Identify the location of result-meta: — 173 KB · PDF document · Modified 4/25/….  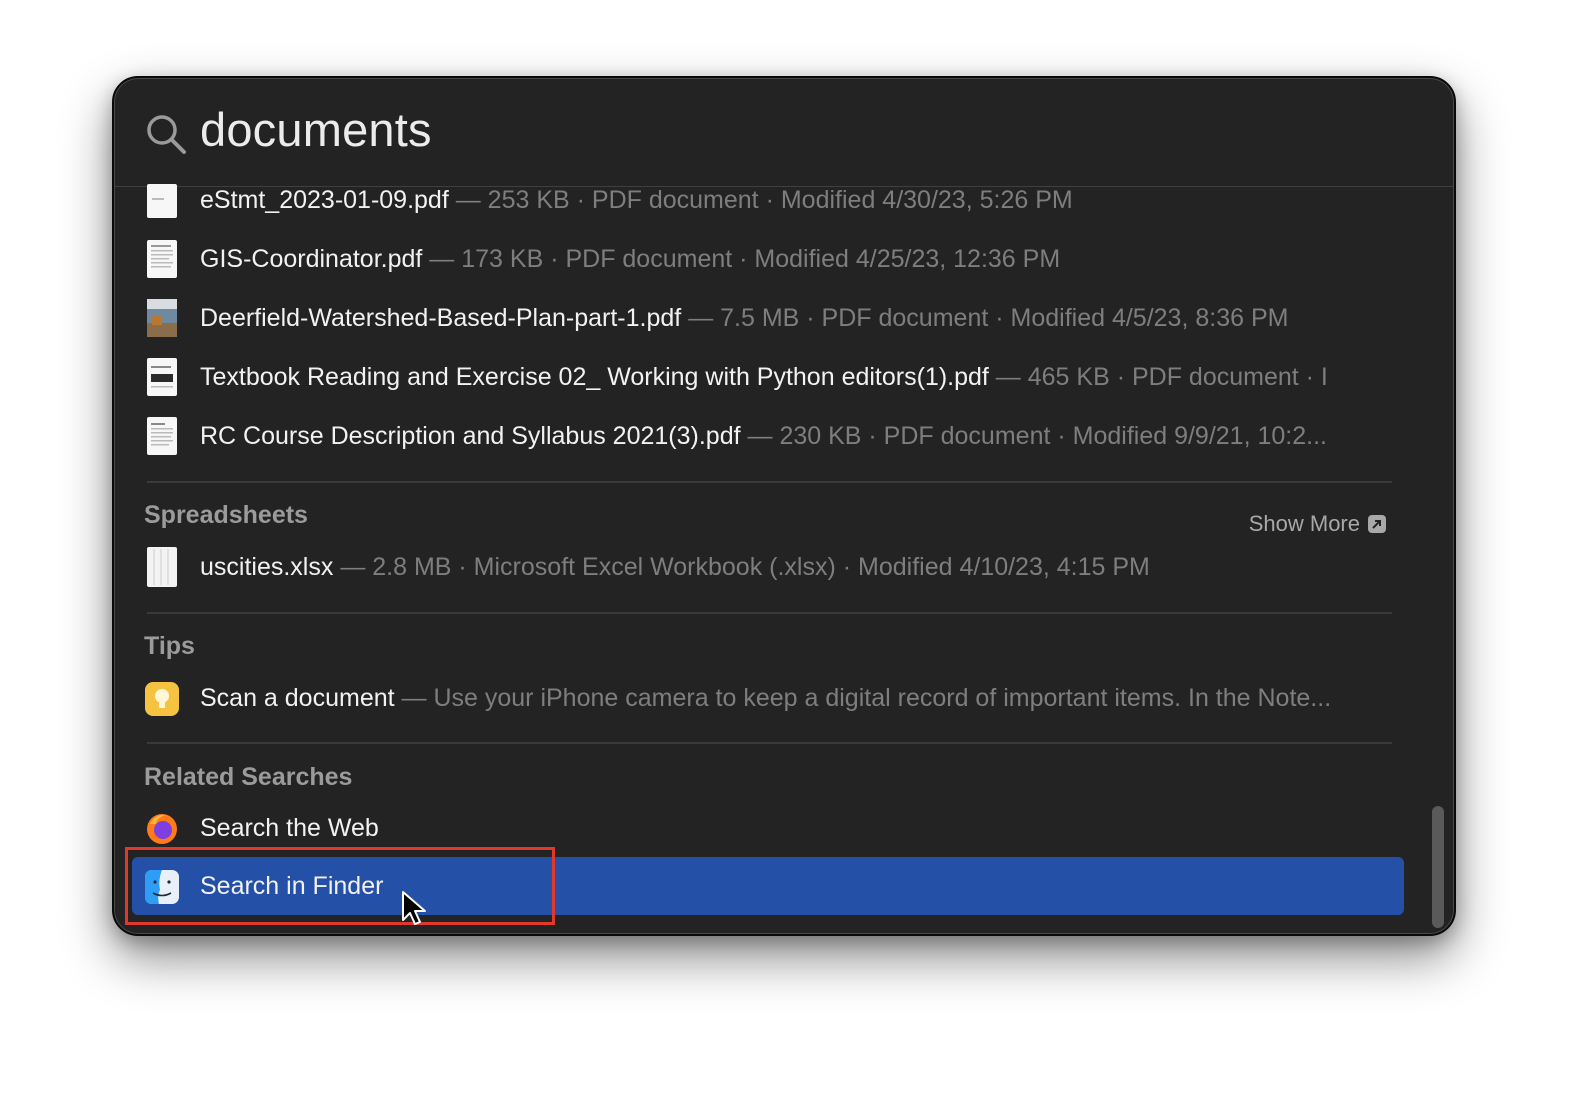
(741, 259).